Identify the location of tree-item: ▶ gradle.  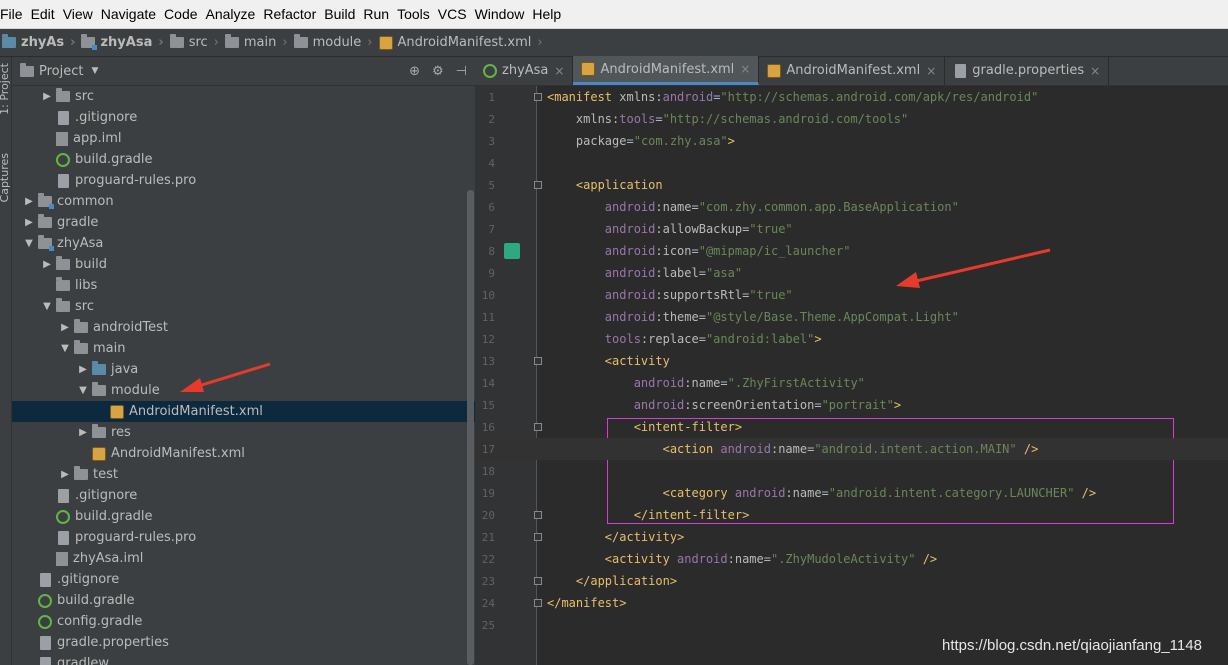
(243, 222).